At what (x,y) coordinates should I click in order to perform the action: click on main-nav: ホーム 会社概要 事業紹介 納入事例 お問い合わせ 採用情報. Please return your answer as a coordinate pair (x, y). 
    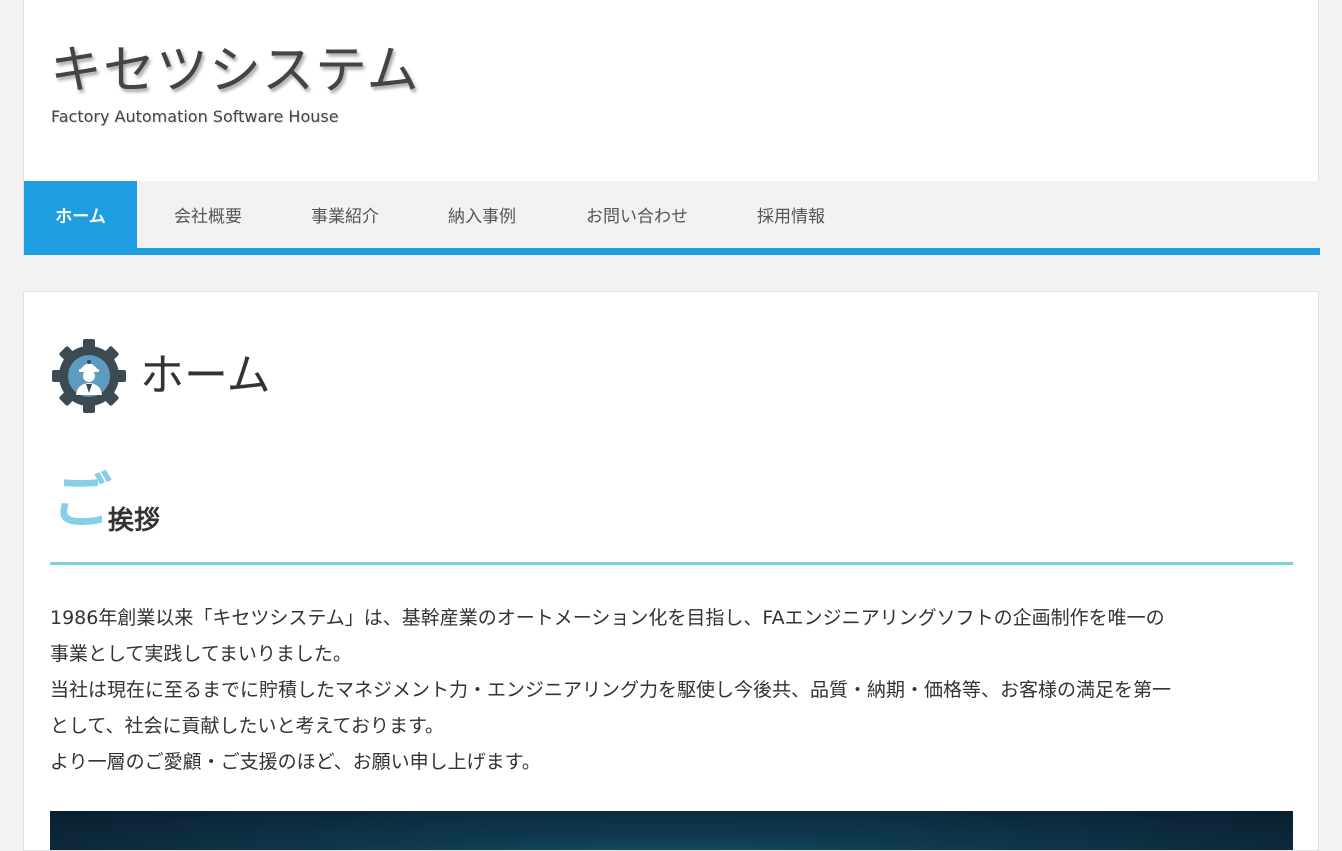
    Looking at the image, I should click on (672, 218).